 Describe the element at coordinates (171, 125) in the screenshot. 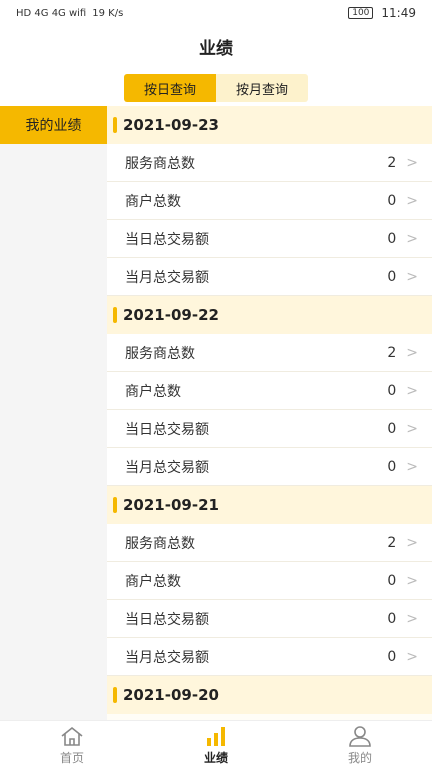

I see `day-date: 2021-09-23` at that location.